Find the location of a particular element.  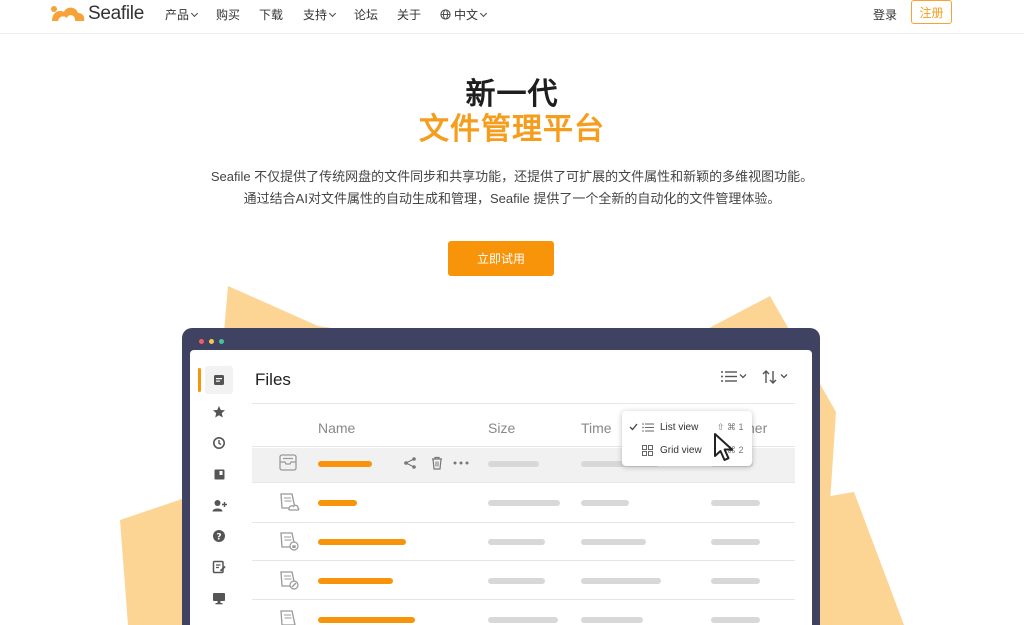

sort-toggle is located at coordinates (777, 377).